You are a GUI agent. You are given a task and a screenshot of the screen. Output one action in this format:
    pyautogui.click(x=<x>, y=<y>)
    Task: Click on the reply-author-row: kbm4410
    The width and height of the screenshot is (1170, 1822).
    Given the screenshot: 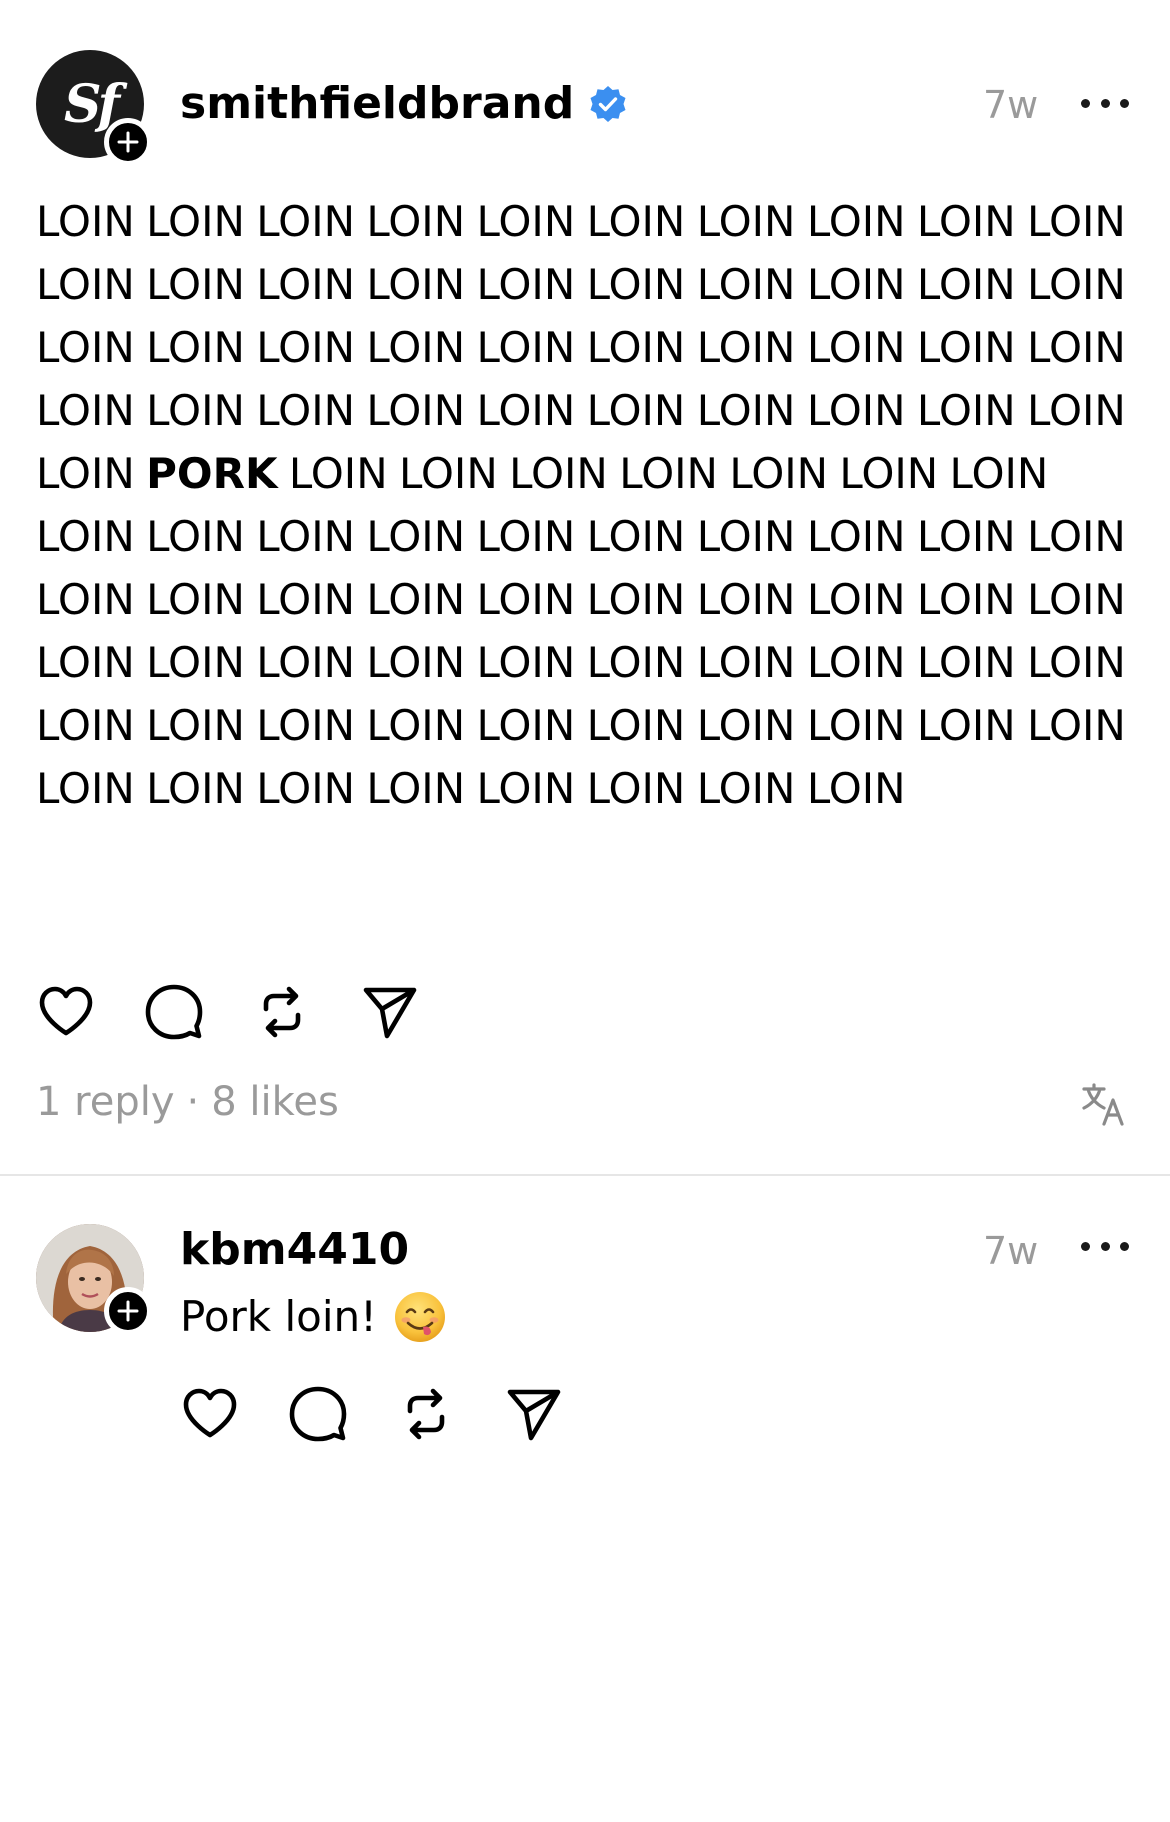 What is the action you would take?
    pyautogui.click(x=294, y=1250)
    